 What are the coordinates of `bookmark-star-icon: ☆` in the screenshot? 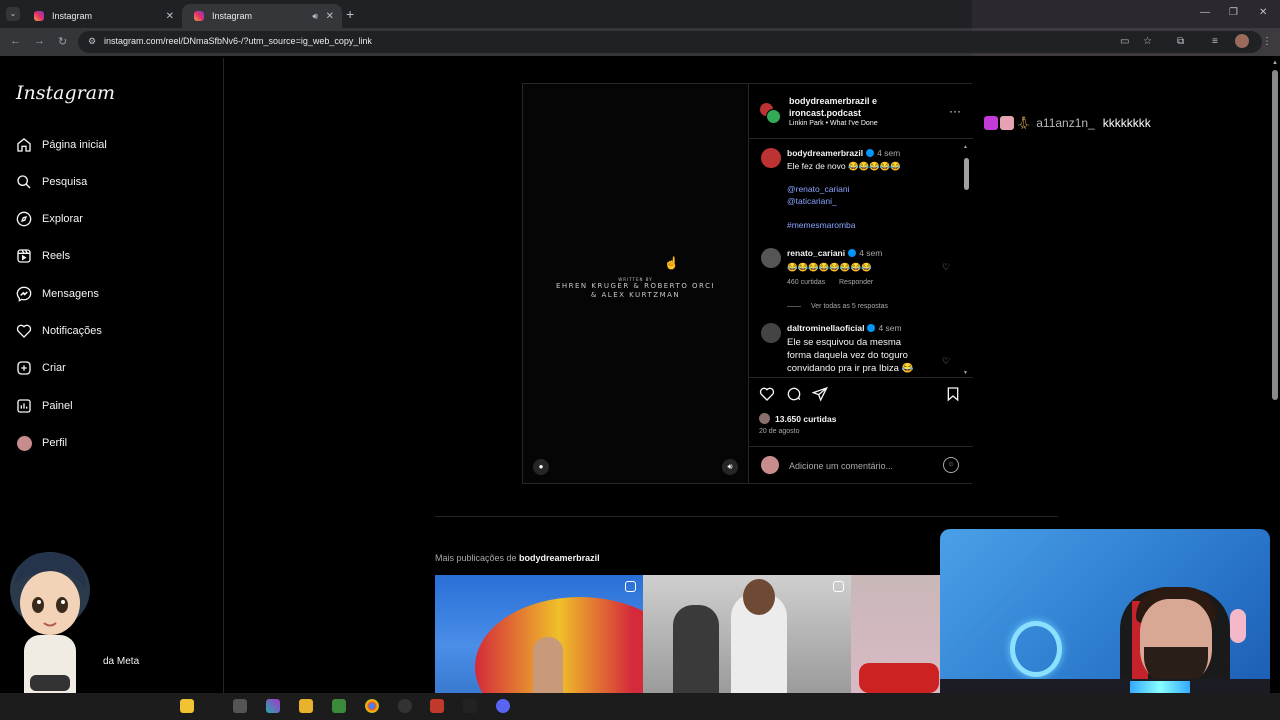 It's located at (1147, 41).